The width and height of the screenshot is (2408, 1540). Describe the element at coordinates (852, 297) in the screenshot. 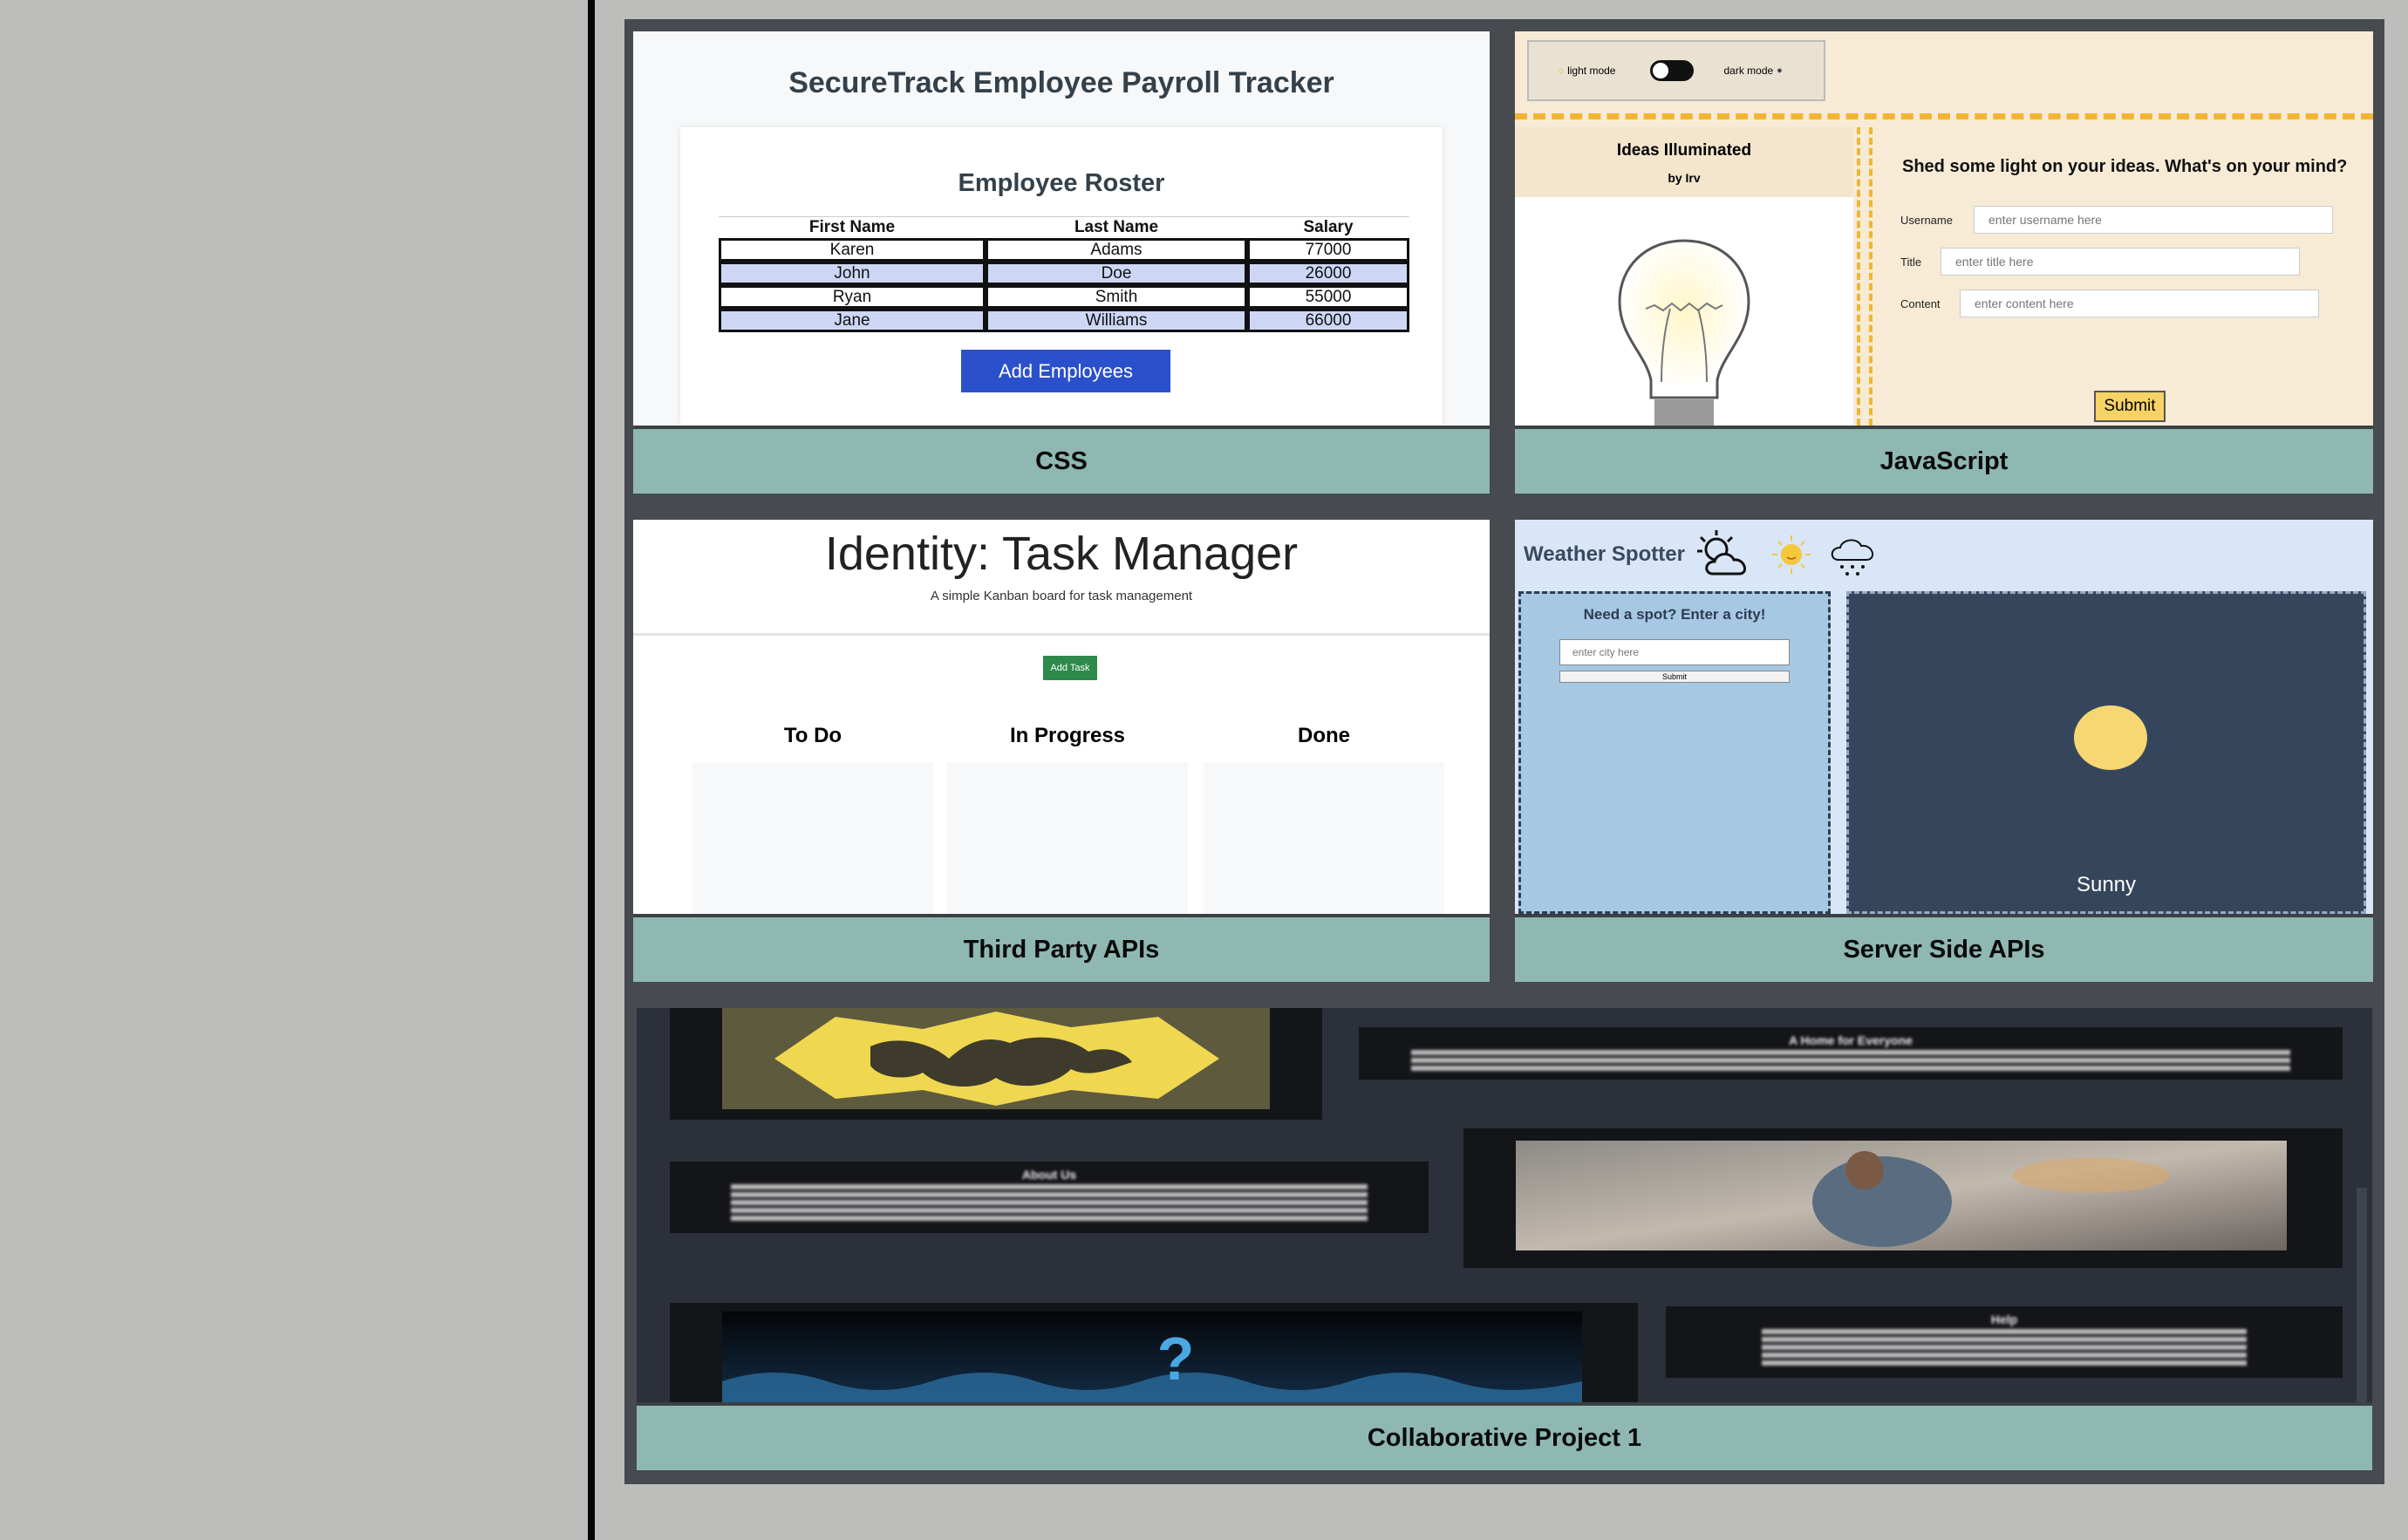

I see `first-name-cell: Ryan` at that location.